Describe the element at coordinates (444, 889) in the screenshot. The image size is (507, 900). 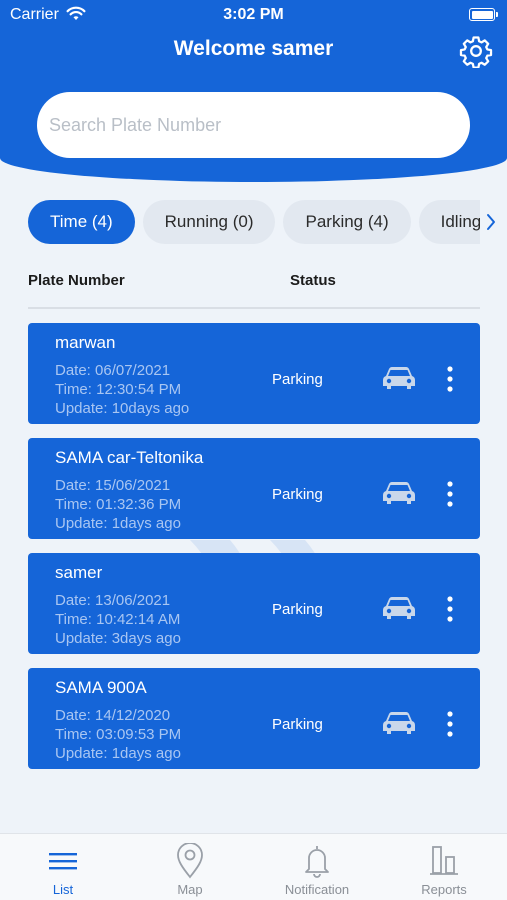
I see `nav-label: Reports` at that location.